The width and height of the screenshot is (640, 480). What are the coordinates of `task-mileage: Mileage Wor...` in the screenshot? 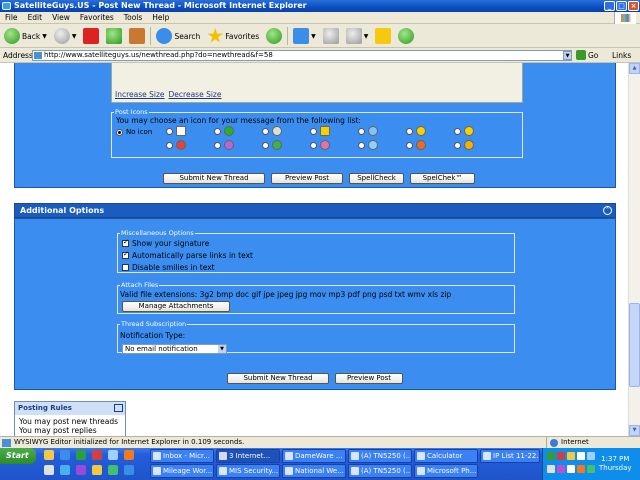 It's located at (182, 471).